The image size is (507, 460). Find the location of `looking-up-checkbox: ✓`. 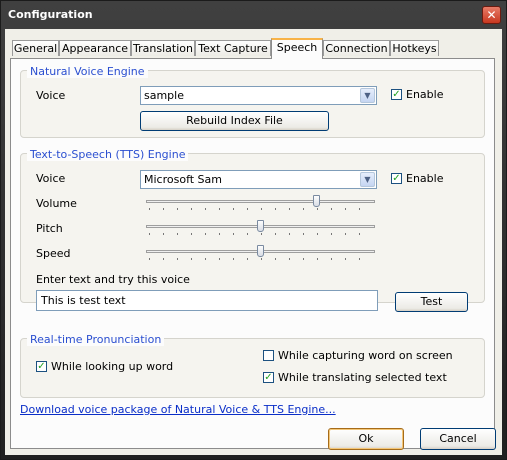

looking-up-checkbox: ✓ is located at coordinates (41, 366).